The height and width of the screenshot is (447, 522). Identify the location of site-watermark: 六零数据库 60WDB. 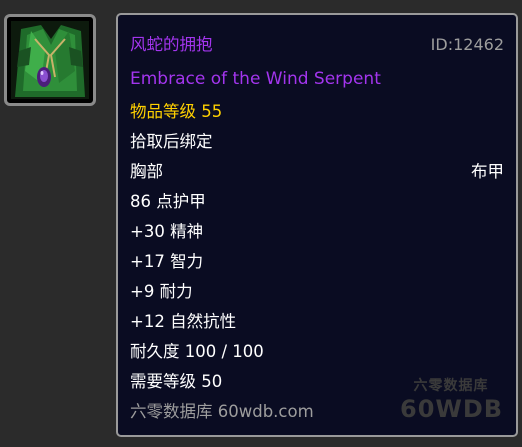
(451, 400).